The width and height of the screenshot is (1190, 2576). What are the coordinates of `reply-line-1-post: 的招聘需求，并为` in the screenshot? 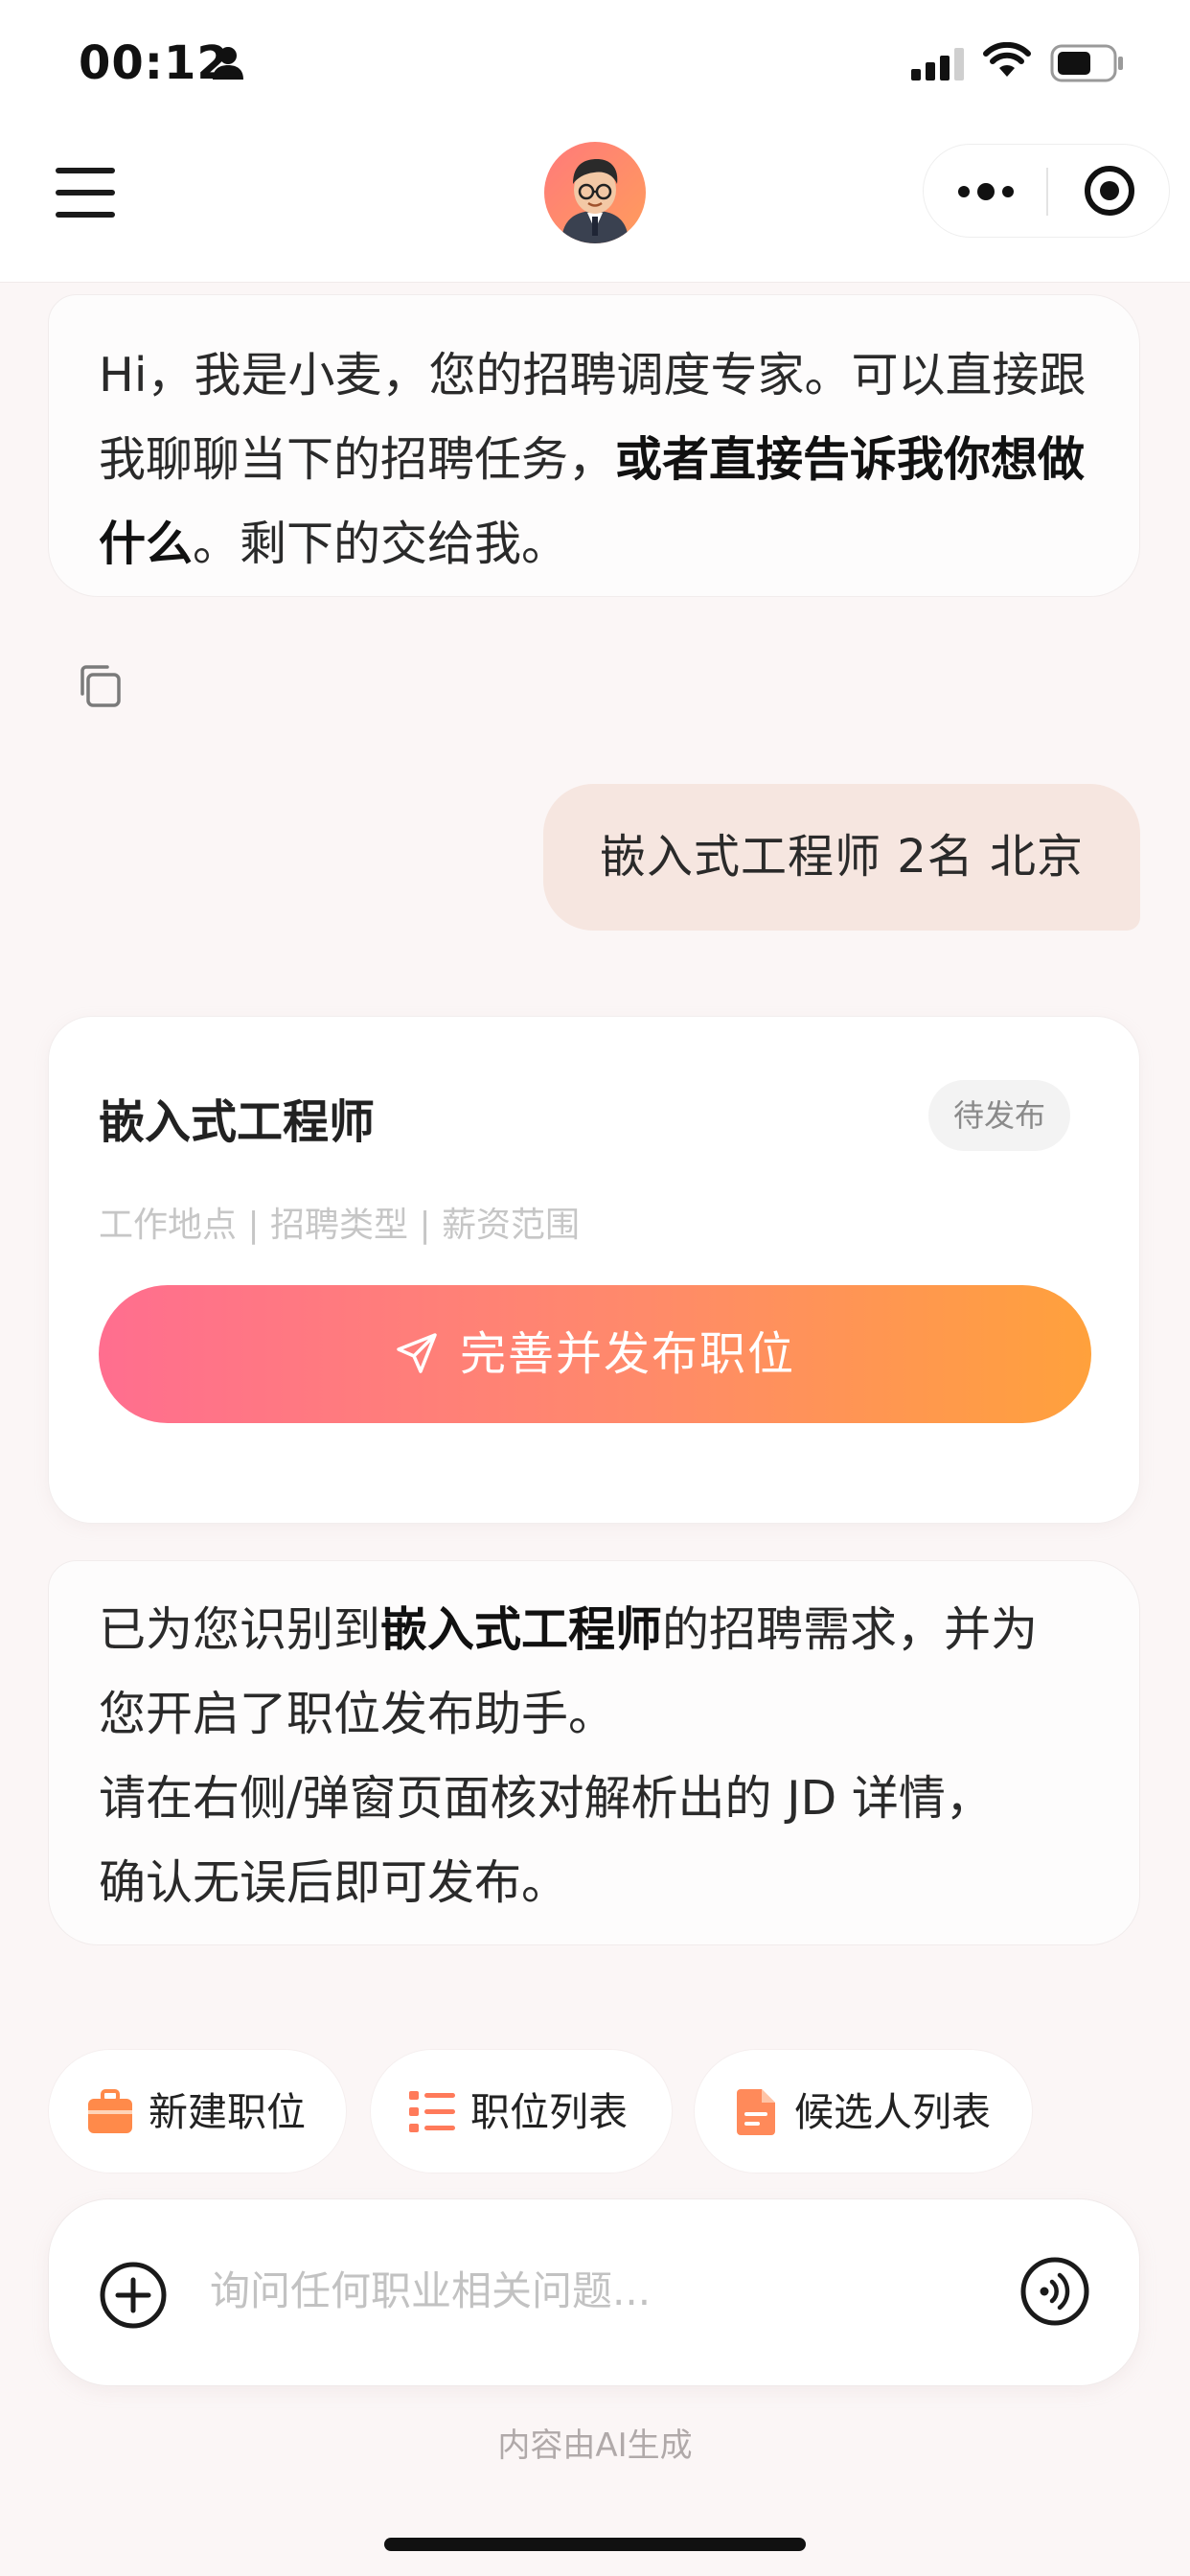 It's located at (851, 1629).